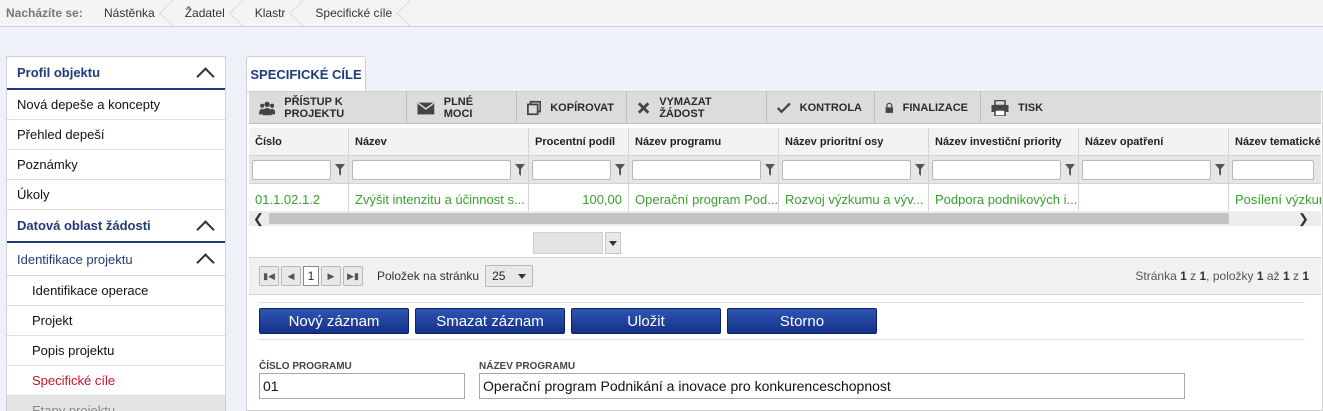  I want to click on pager-info-items: položky, so click(1233, 276).